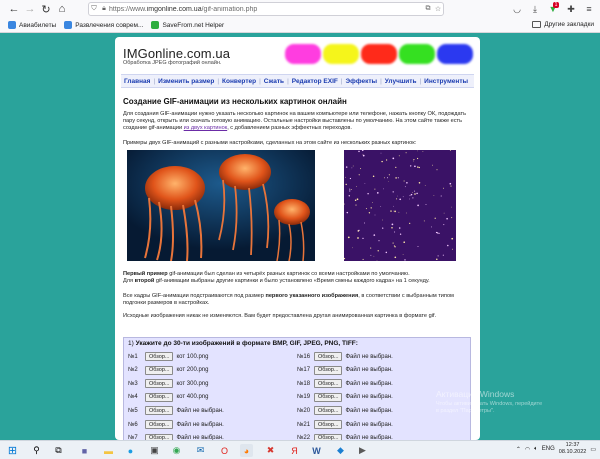 The image size is (600, 459). I want to click on file-row-number: №19, so click(304, 397).